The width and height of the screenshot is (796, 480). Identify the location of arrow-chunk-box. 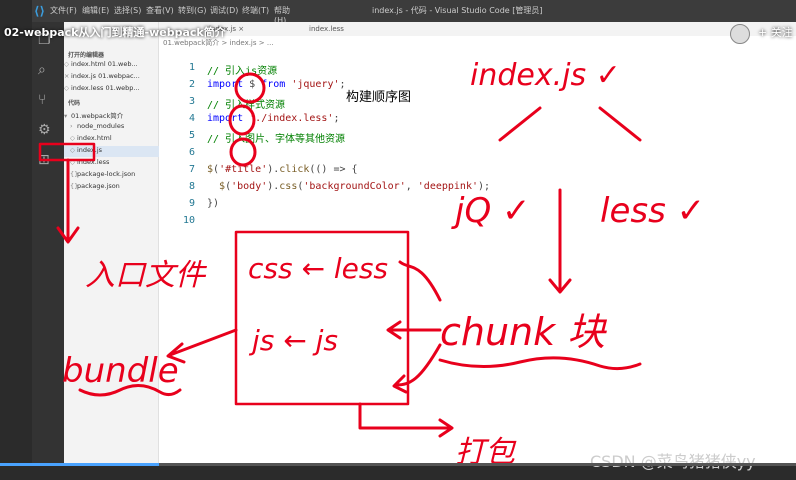
(414, 330).